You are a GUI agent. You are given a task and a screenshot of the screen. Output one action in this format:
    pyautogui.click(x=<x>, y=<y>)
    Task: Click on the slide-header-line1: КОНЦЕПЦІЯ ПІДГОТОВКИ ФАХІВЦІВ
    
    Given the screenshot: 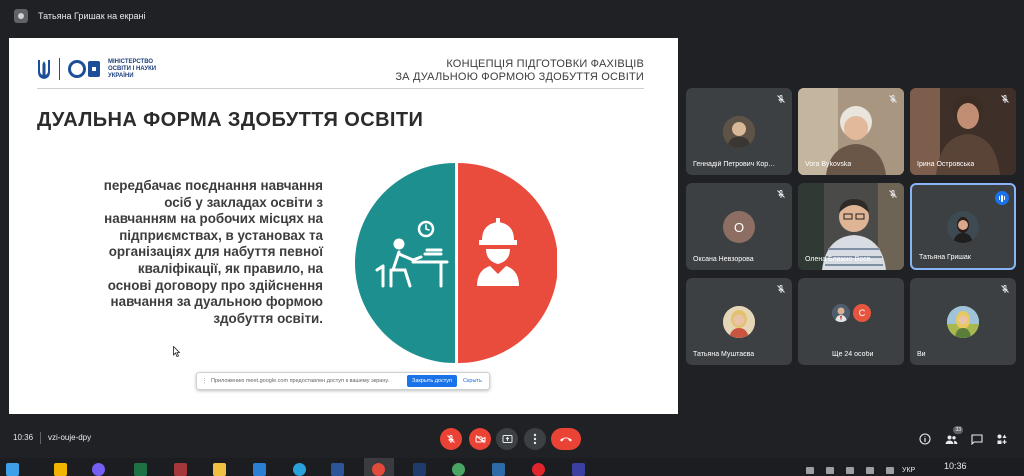 What is the action you would take?
    pyautogui.click(x=545, y=64)
    